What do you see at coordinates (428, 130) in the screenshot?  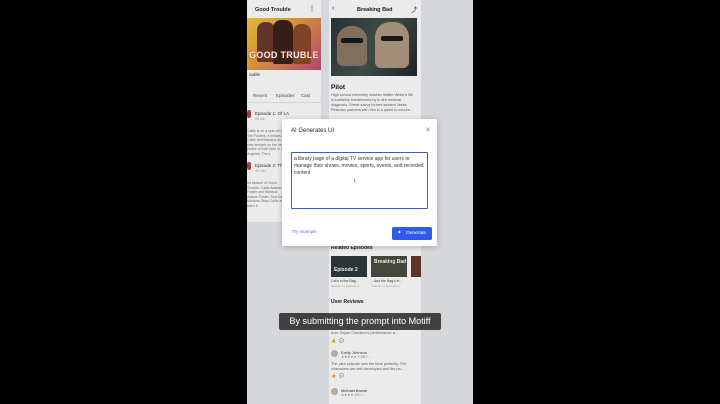 I see `close-icon: ✕` at bounding box center [428, 130].